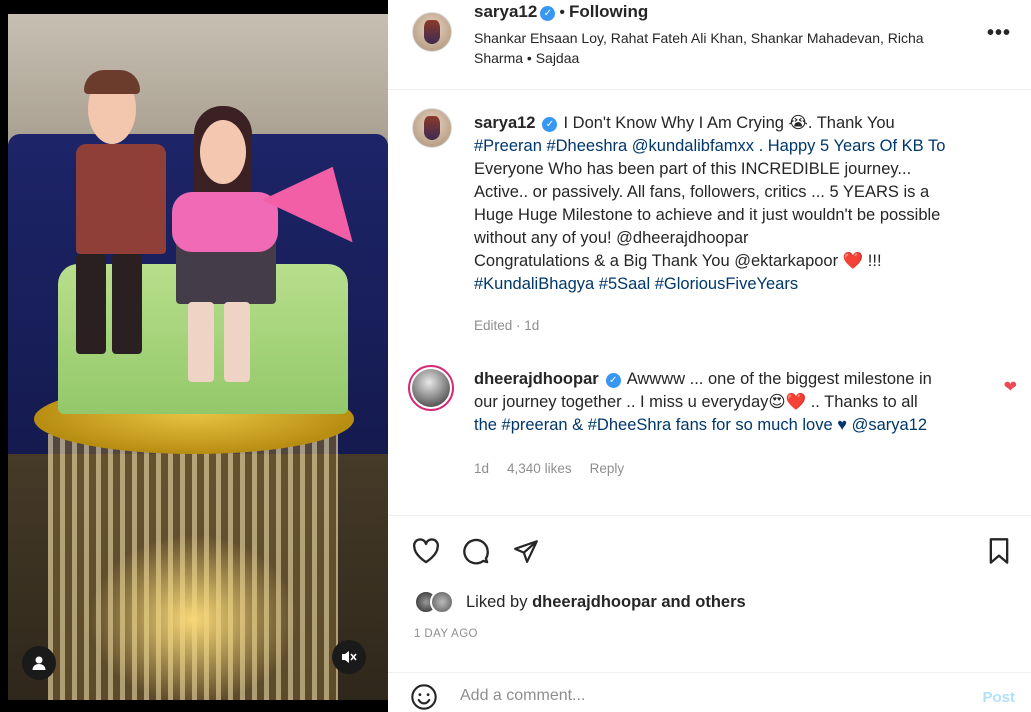  Describe the element at coordinates (607, 468) in the screenshot. I see `comment-reply-button: Reply` at that location.